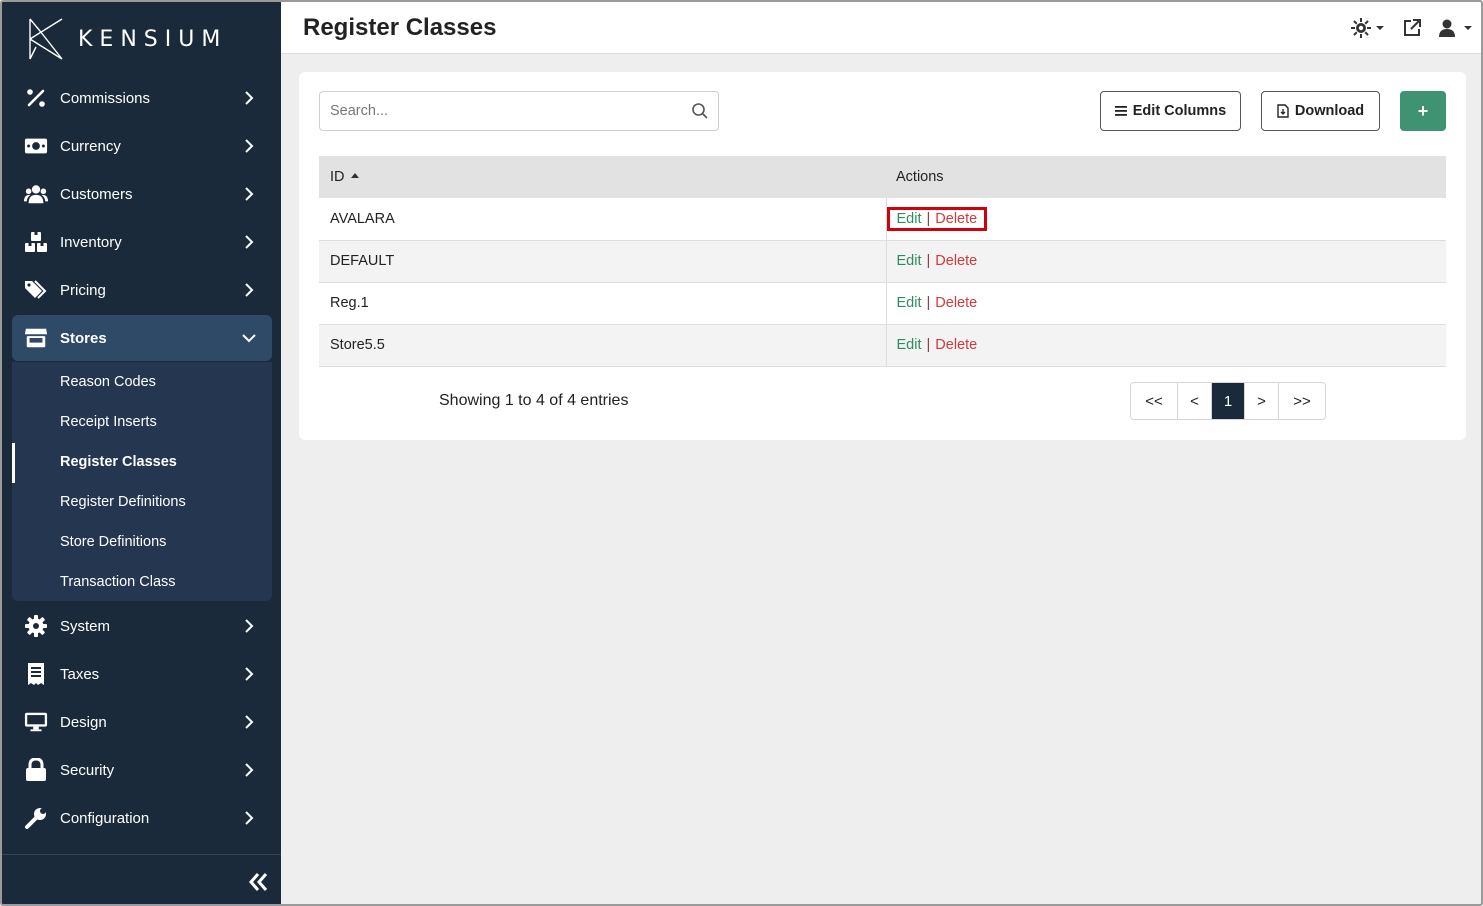 The height and width of the screenshot is (906, 1483). I want to click on table-row: DEFAULT Edit | Delete, so click(882, 261).